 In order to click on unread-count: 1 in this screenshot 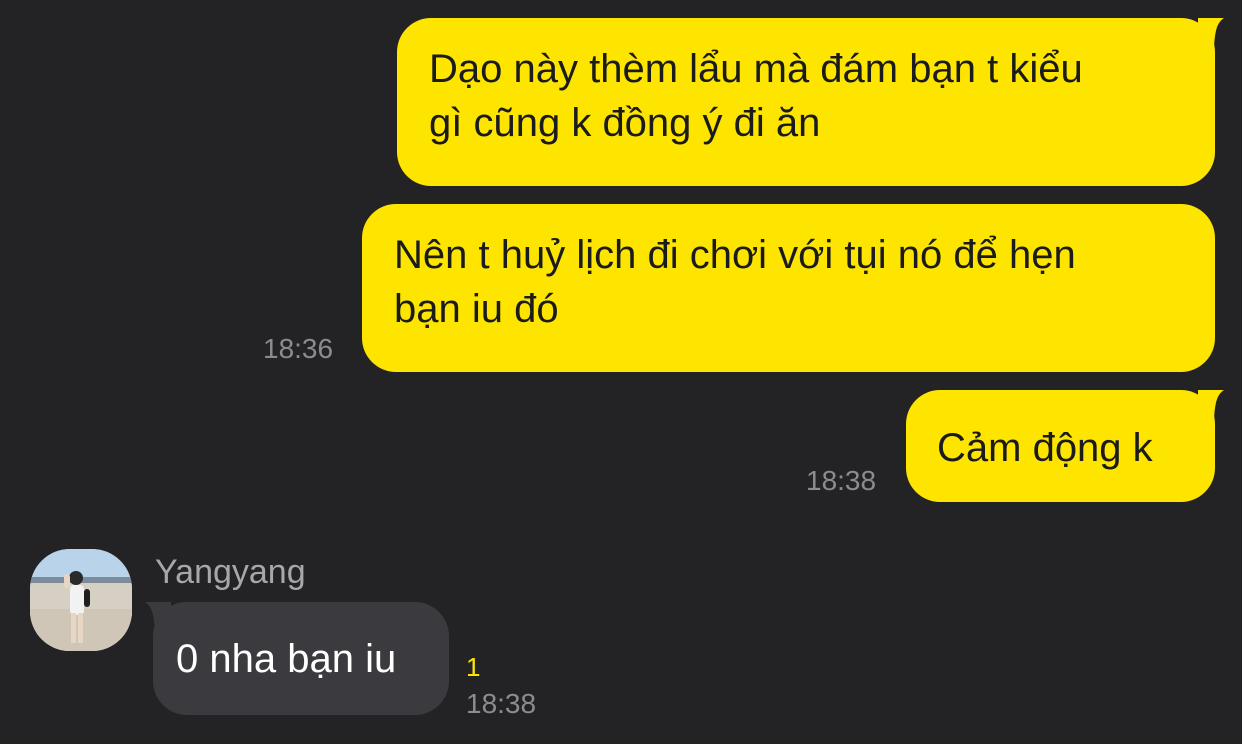, I will do `click(473, 667)`.